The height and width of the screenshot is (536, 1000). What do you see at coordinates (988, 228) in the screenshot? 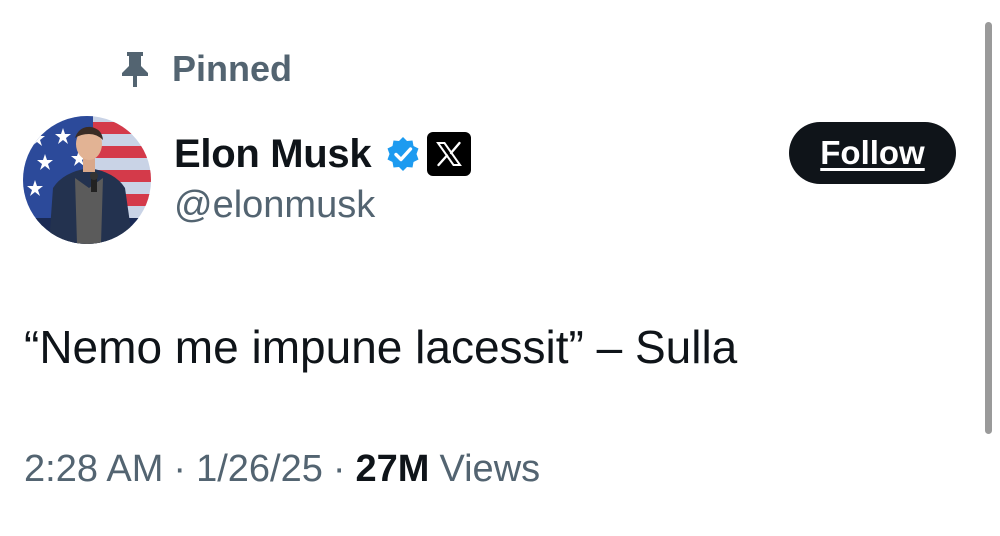
I see `scrollbar` at bounding box center [988, 228].